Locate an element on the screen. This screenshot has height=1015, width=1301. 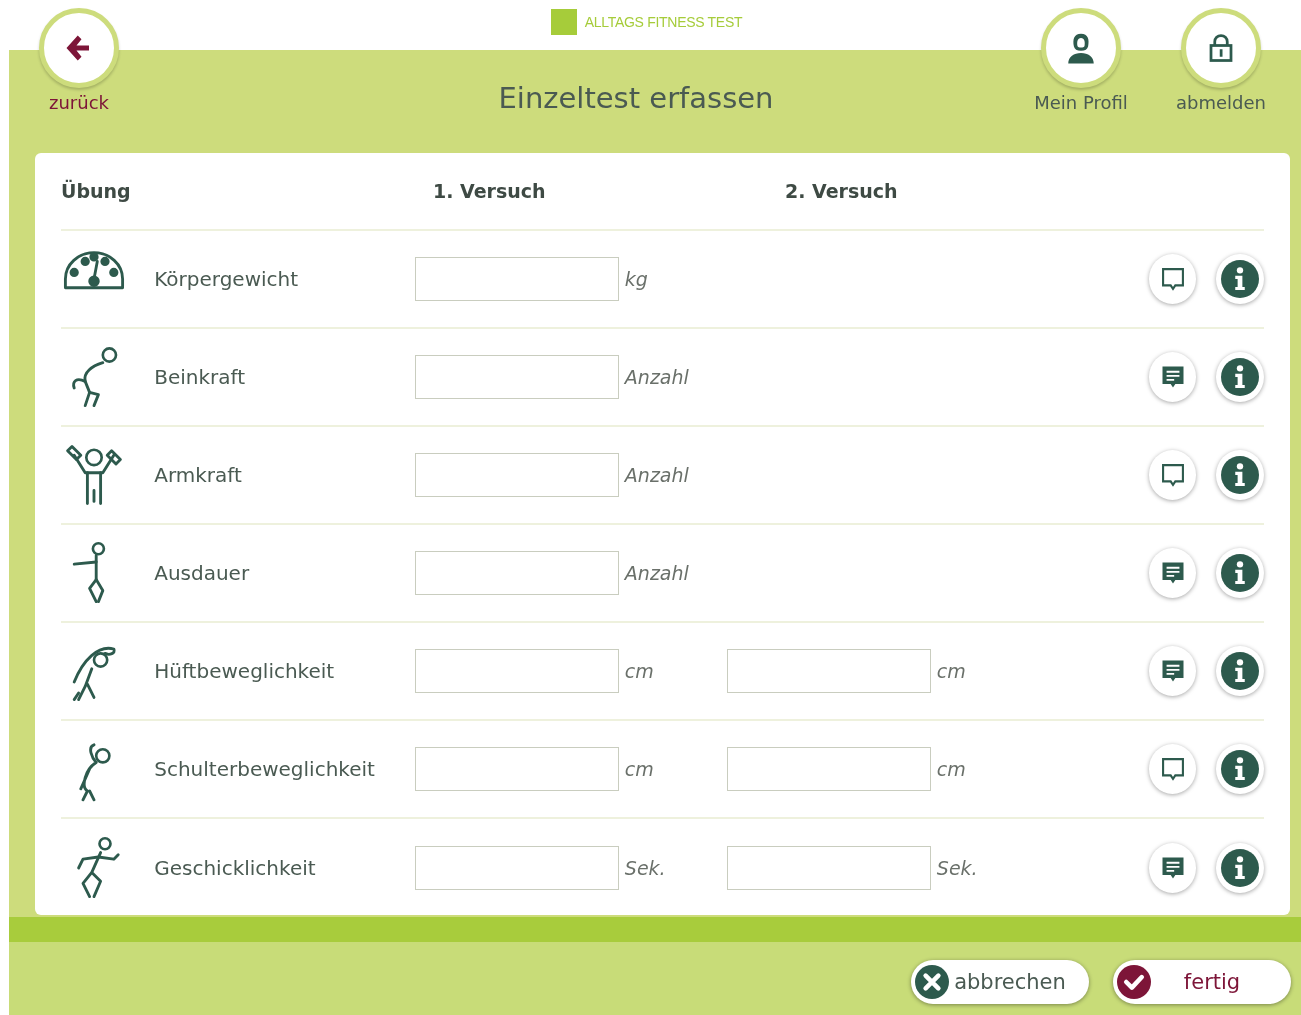
unit-label: kg is located at coordinates (636, 279).